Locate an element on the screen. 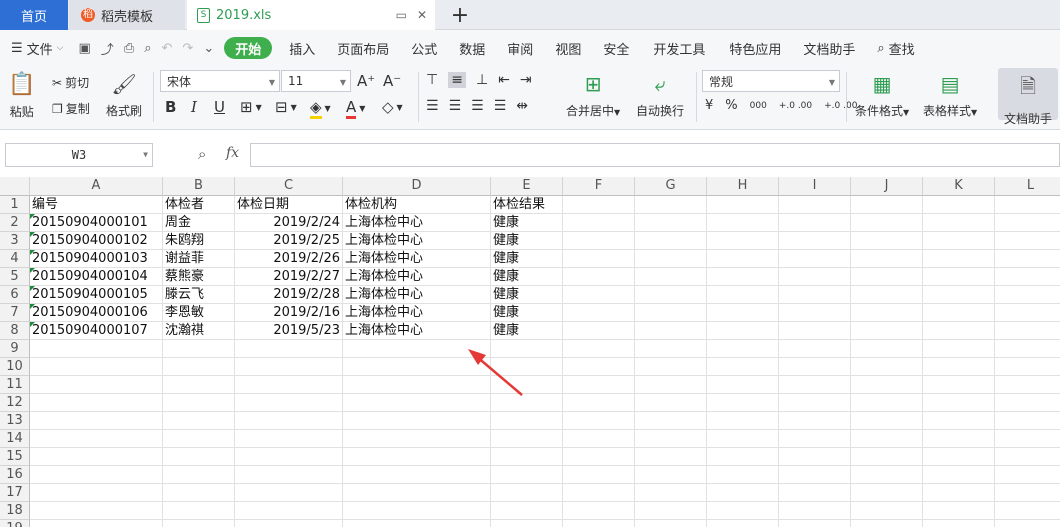 The width and height of the screenshot is (1060, 527). cell-D8: 上海体检中心 is located at coordinates (417, 331).